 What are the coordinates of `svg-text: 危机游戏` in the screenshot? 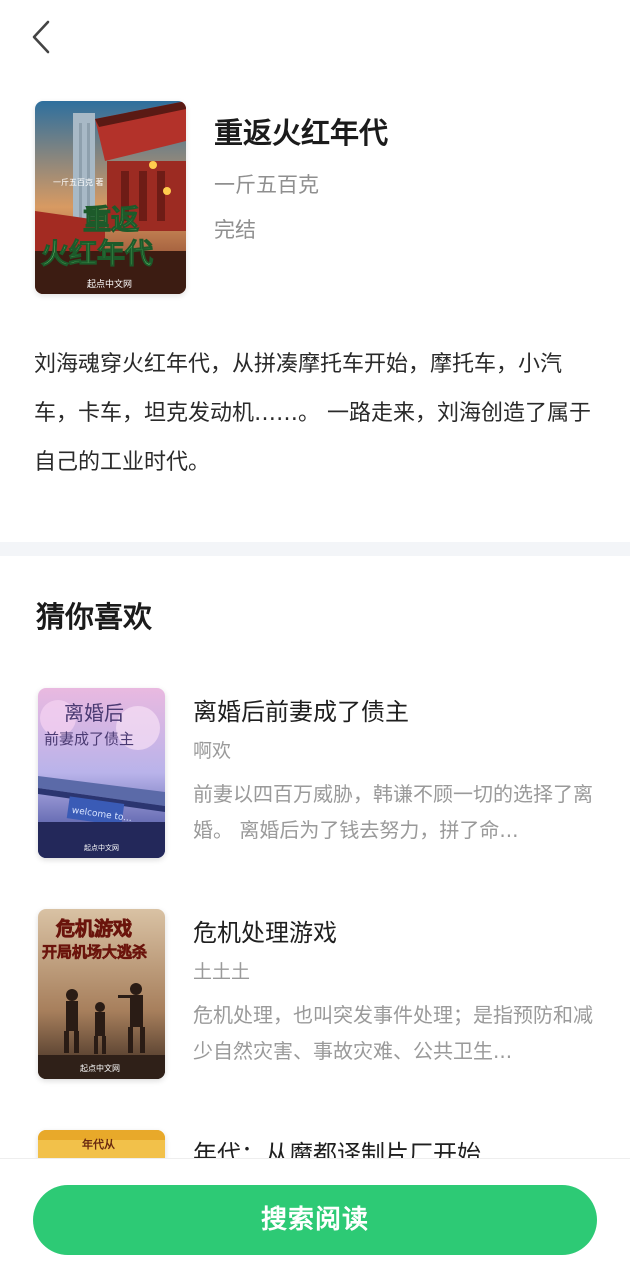 It's located at (94, 928).